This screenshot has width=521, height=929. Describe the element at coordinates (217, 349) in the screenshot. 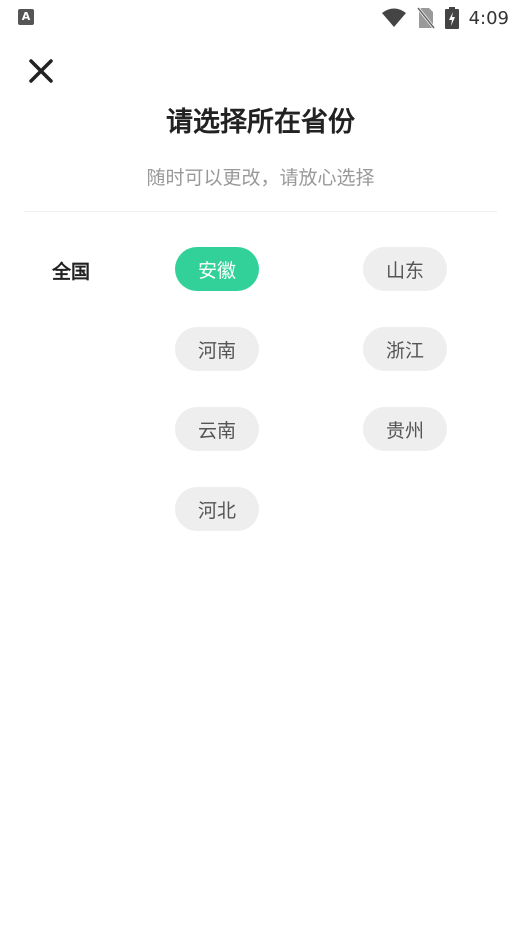

I see `province-chip-henan: 河南` at that location.